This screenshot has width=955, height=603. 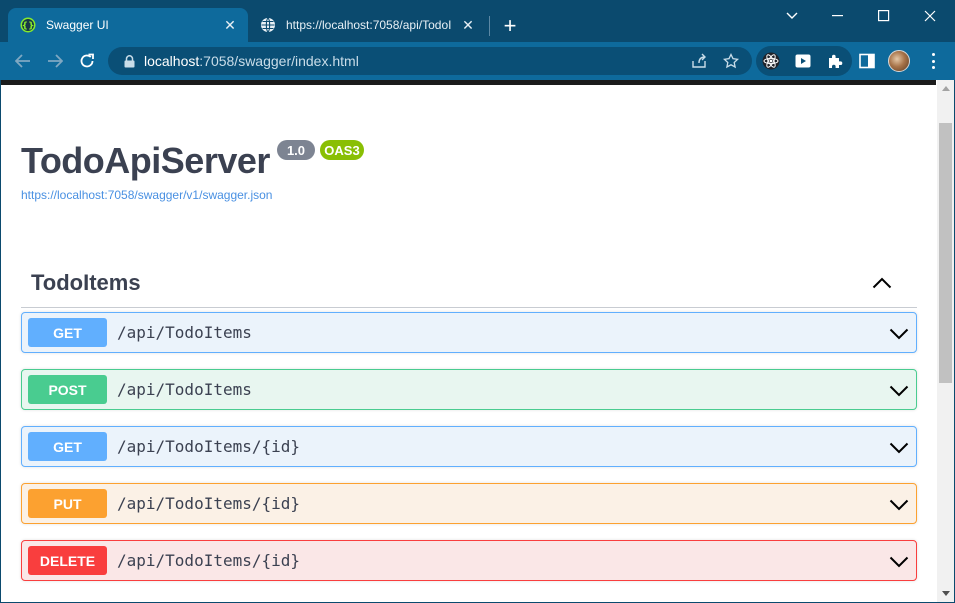 I want to click on tab-search-chevron-icon, so click(x=792, y=16).